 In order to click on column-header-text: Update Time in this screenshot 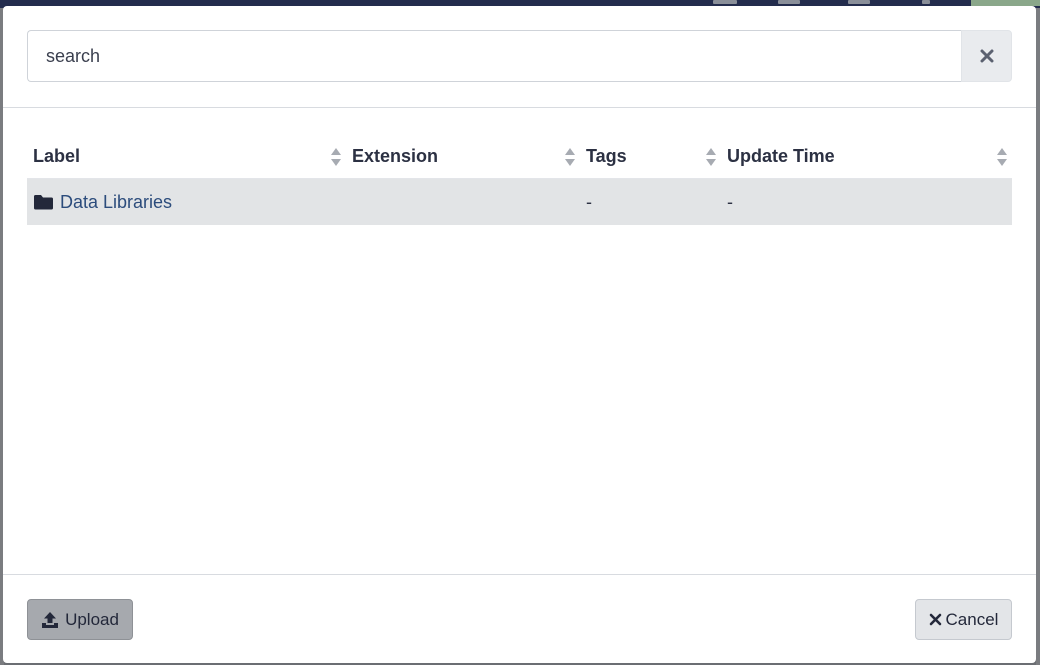, I will do `click(781, 155)`.